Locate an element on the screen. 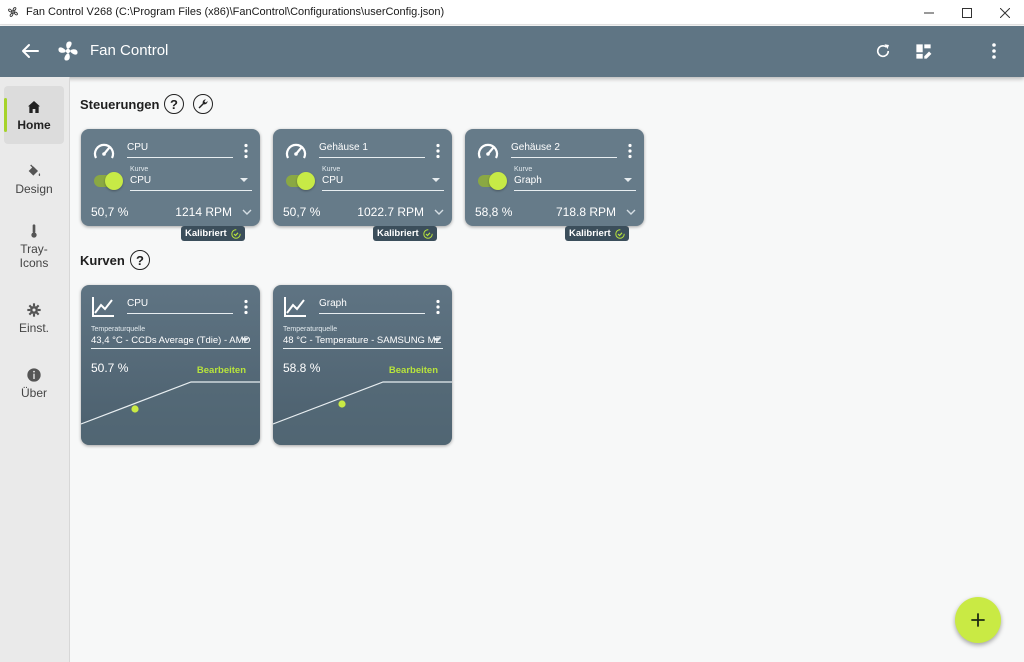  wrench-icon is located at coordinates (203, 104).